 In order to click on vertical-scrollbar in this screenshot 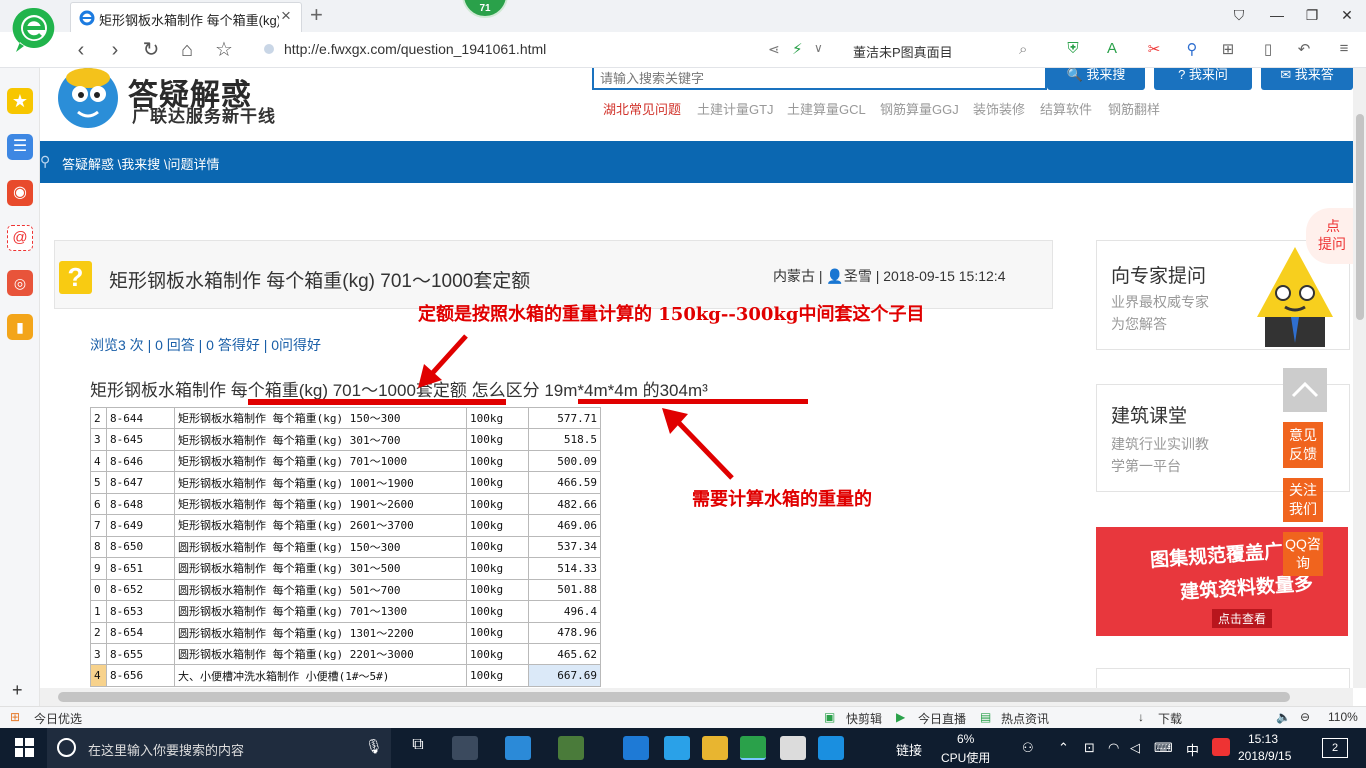, I will do `click(1359, 378)`.